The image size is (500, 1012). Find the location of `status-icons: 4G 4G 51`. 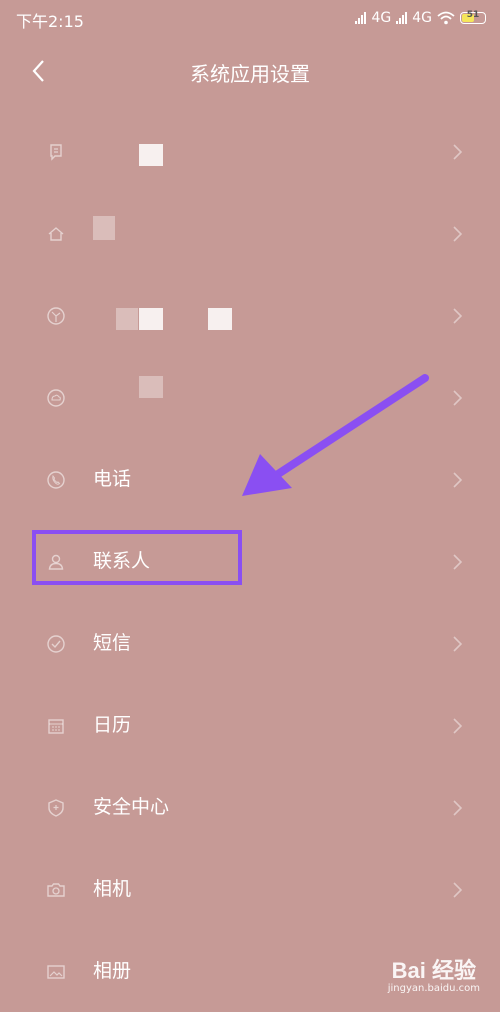

status-icons: 4G 4G 51 is located at coordinates (420, 18).